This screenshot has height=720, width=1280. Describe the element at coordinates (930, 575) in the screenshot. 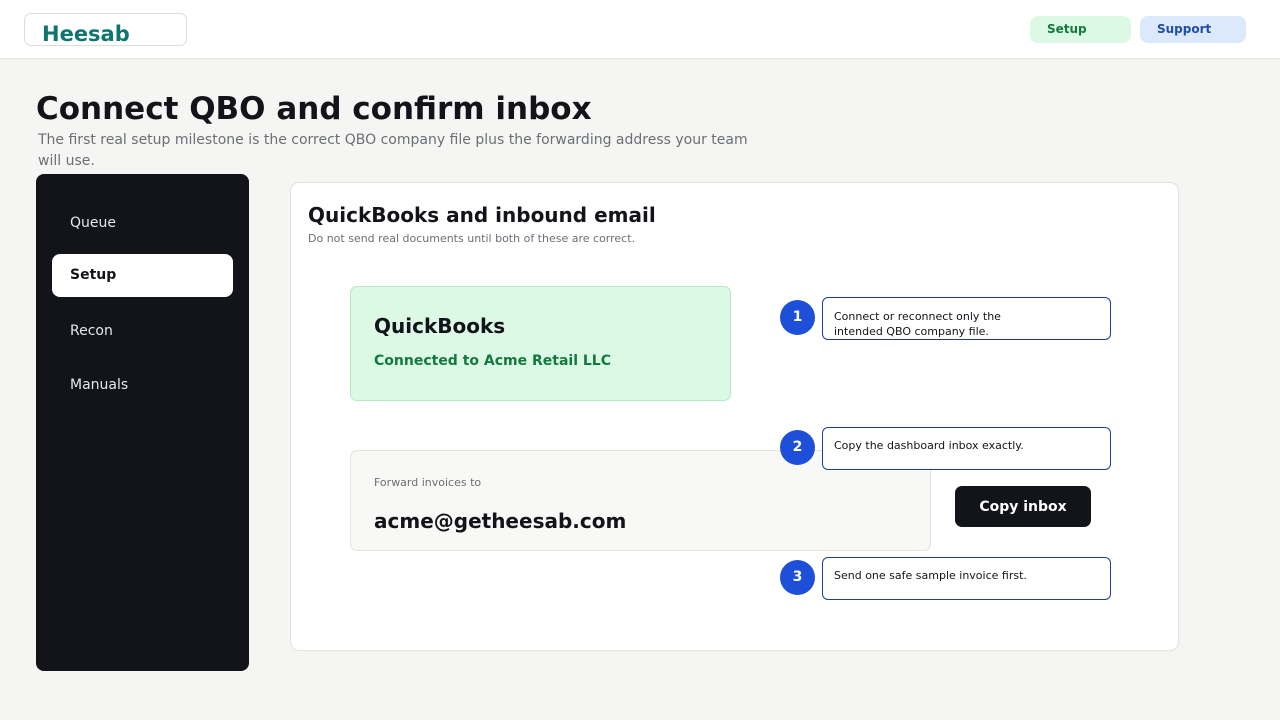

I see `step-3-text: Send one safe sample invoice first.` at that location.